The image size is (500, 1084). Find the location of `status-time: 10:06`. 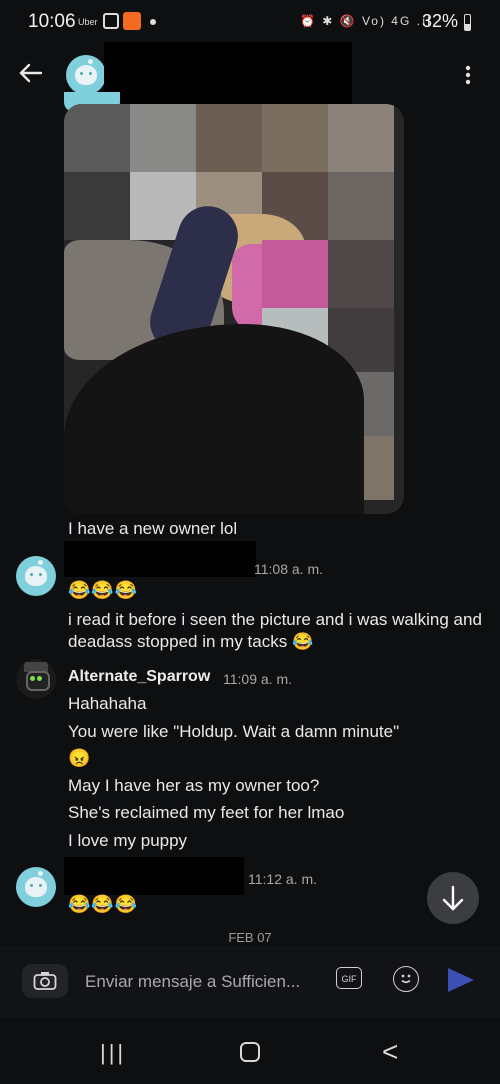

status-time: 10:06 is located at coordinates (52, 21).